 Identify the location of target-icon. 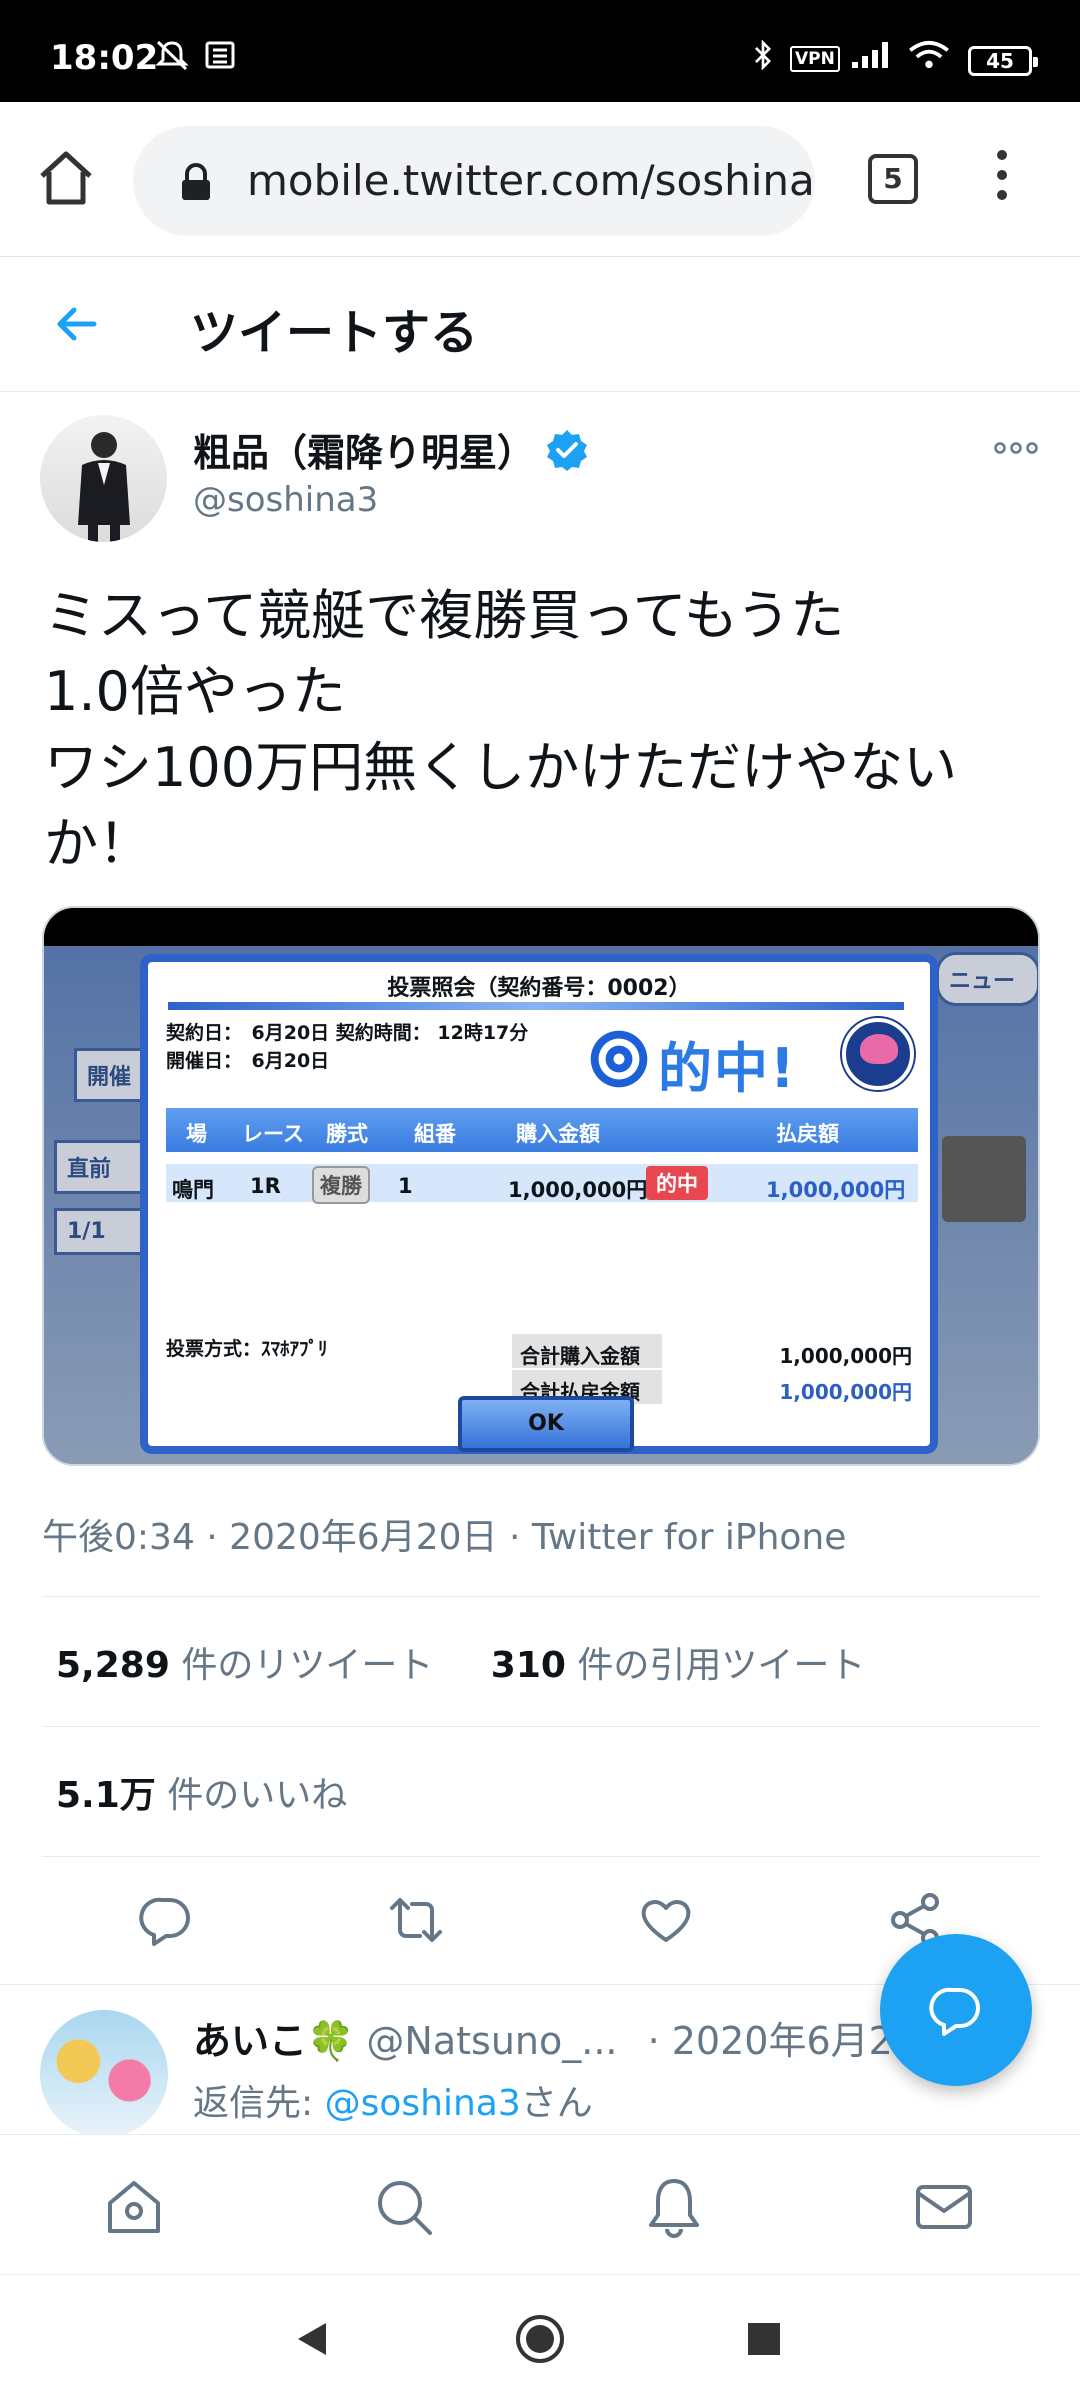
(619, 1059).